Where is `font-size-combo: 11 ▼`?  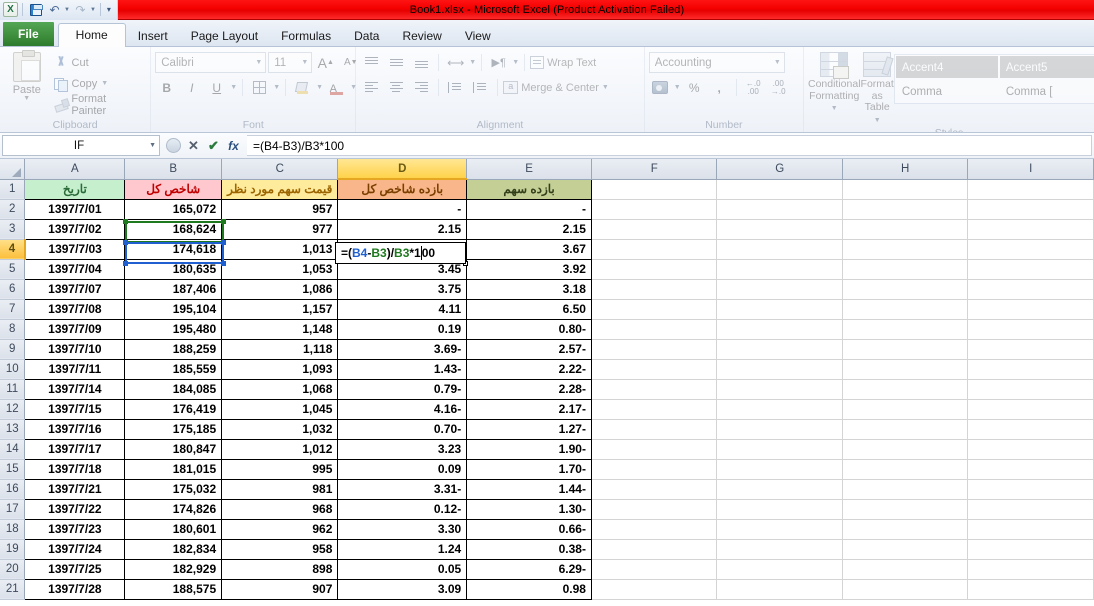
font-size-combo: 11 ▼ is located at coordinates (290, 62).